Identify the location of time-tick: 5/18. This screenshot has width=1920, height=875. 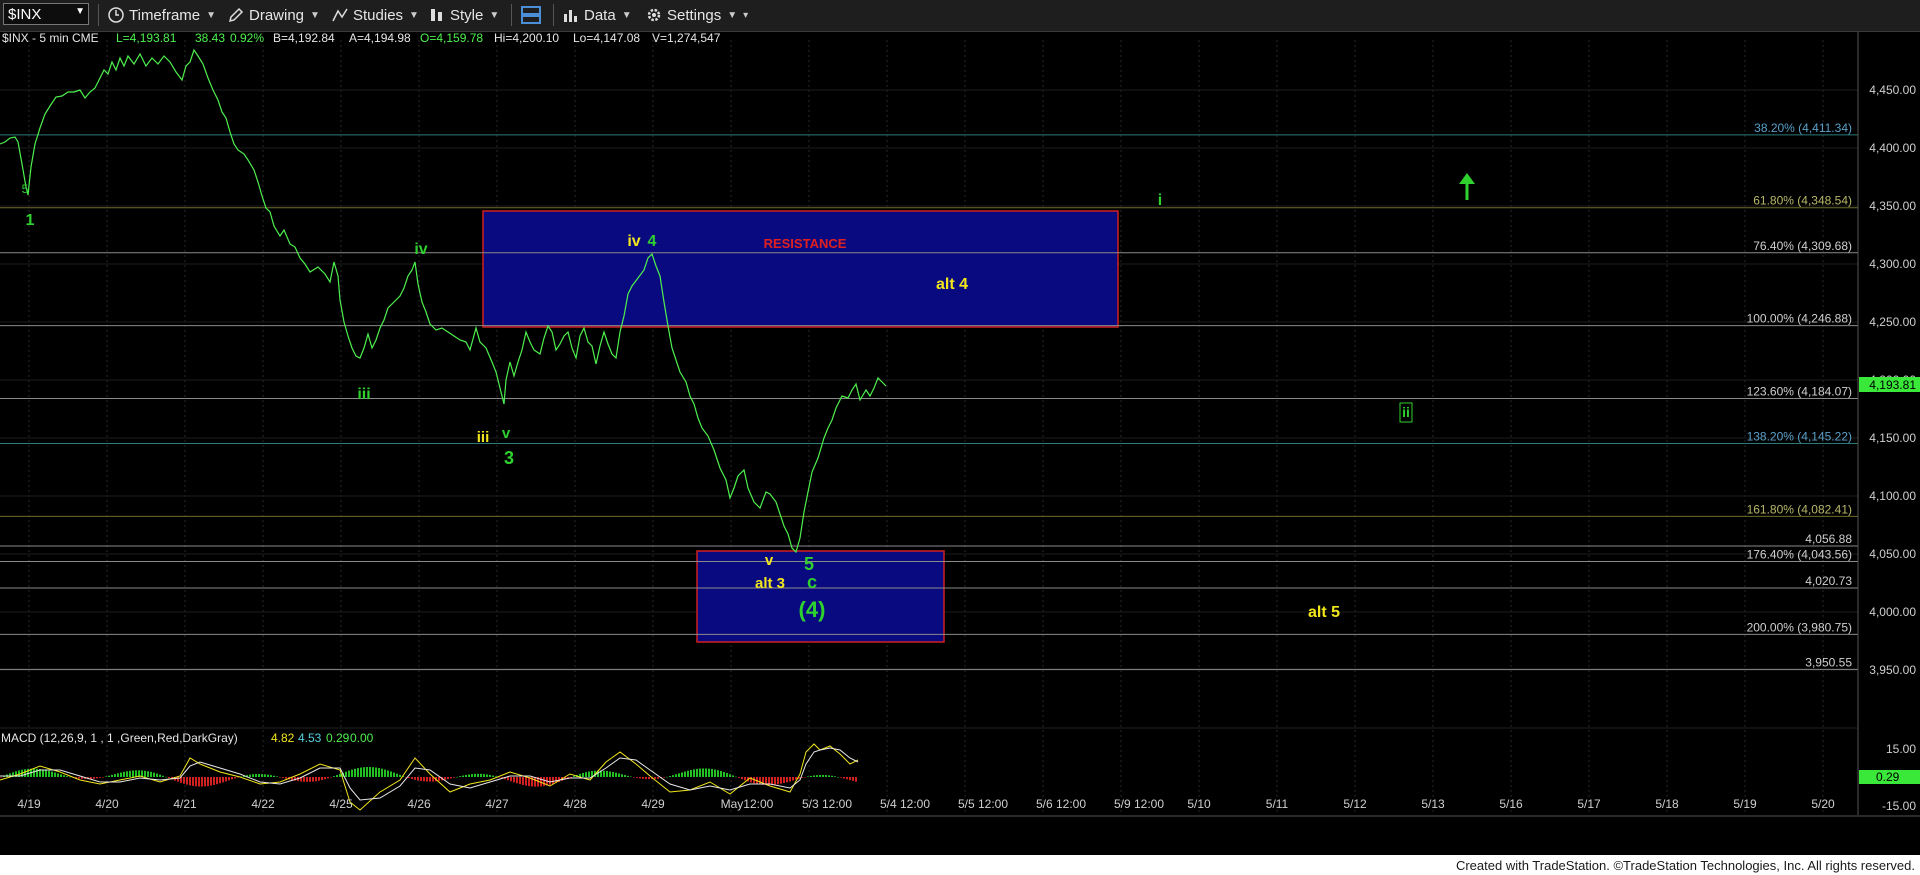
(1667, 804).